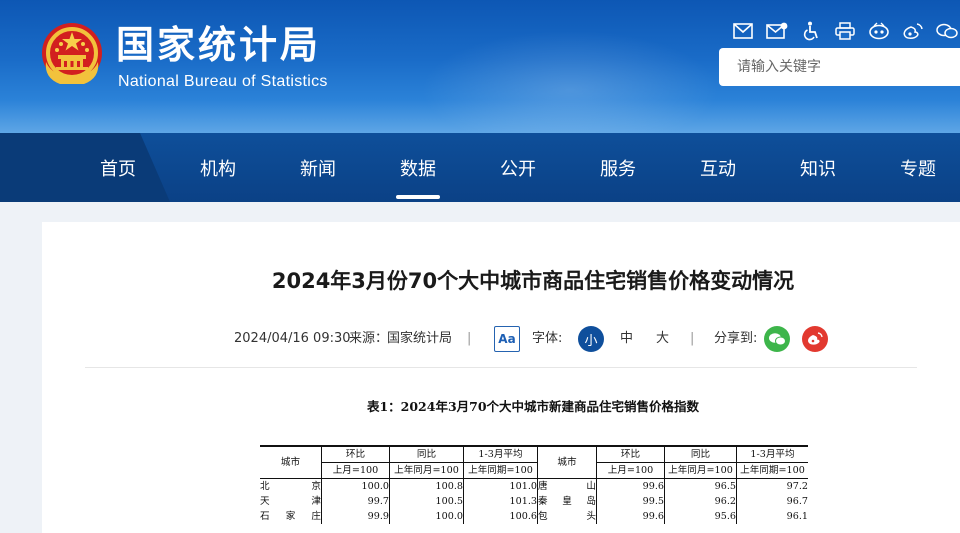 The height and width of the screenshot is (533, 960). I want to click on nav-item-data: 数据, so click(418, 167).